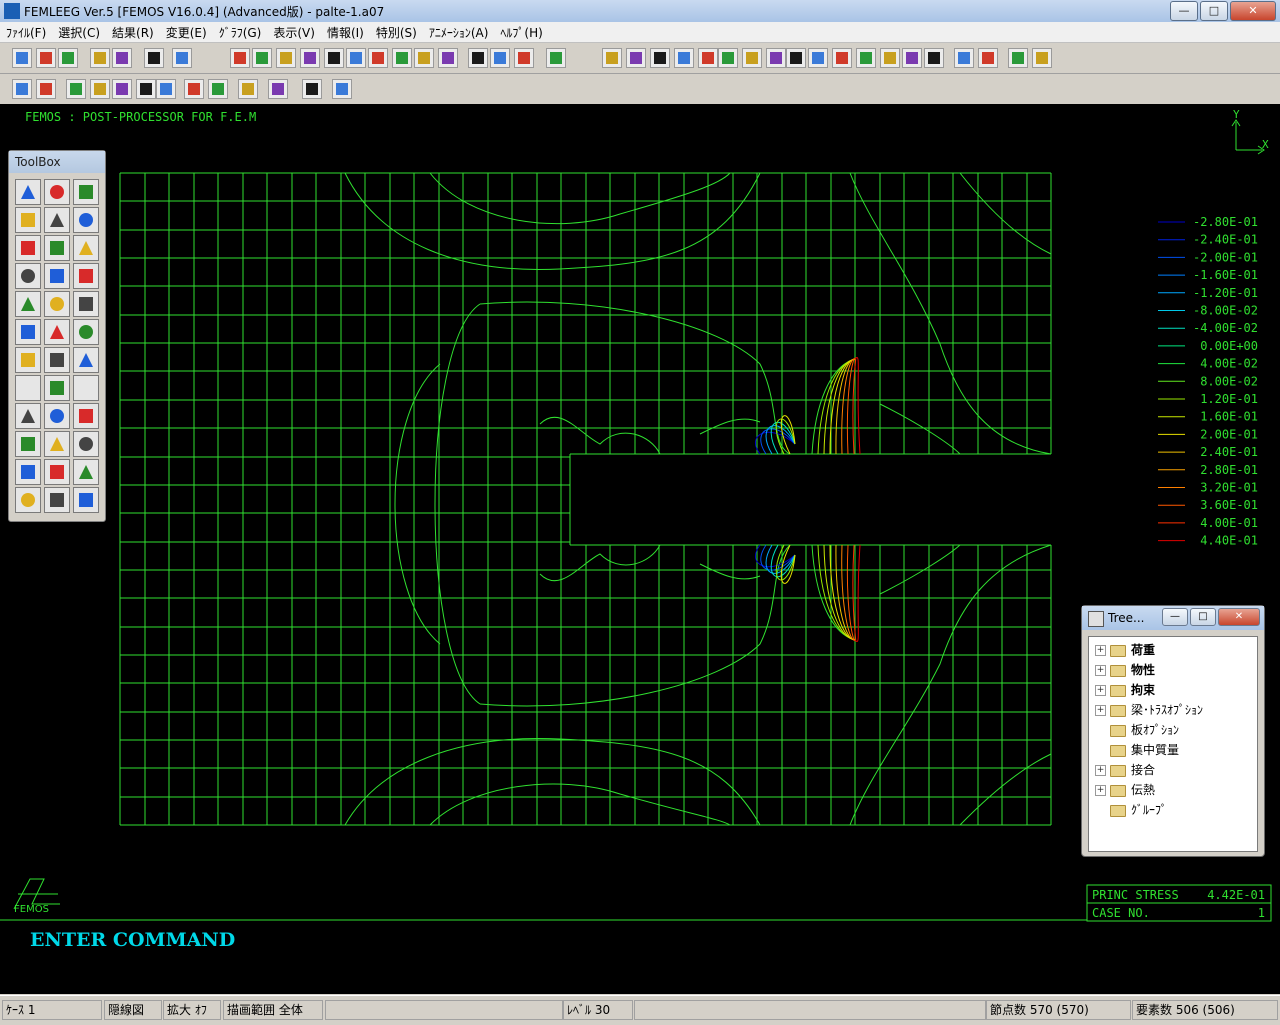 The height and width of the screenshot is (1025, 1280). What do you see at coordinates (1125, 650) in the screenshot?
I see `tree-node: + 荷重` at bounding box center [1125, 650].